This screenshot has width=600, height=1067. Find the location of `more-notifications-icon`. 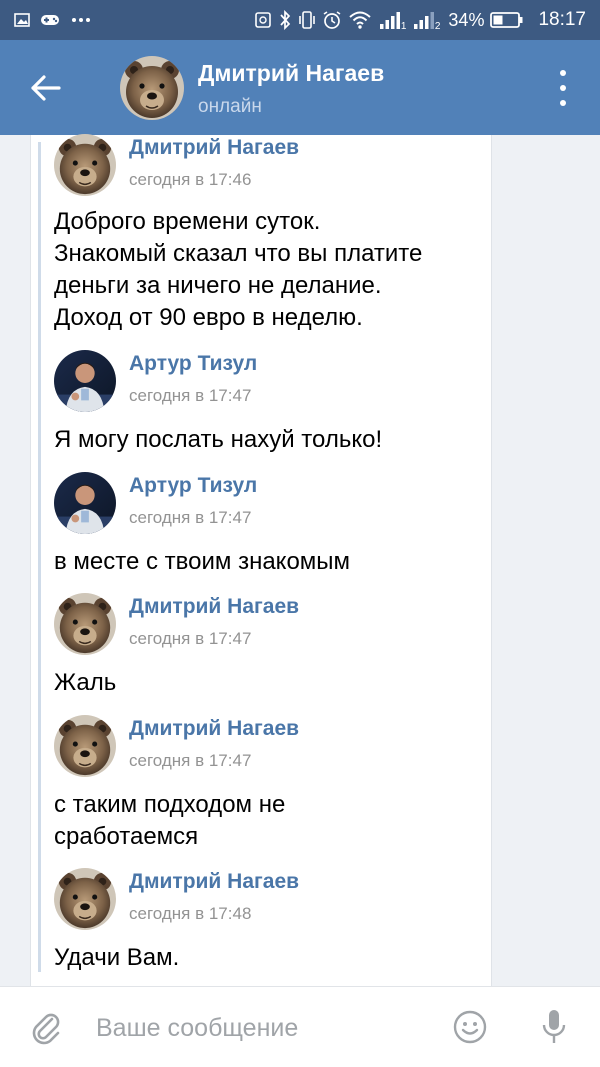

more-notifications-icon is located at coordinates (81, 20).